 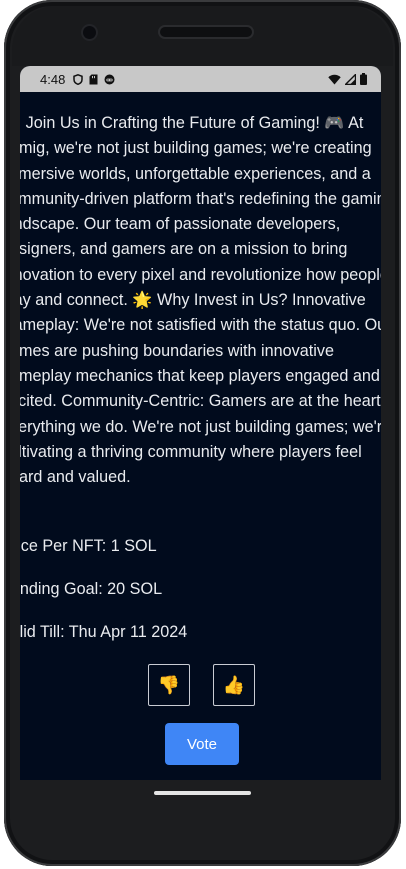 I want to click on battery-icon, so click(x=363, y=79).